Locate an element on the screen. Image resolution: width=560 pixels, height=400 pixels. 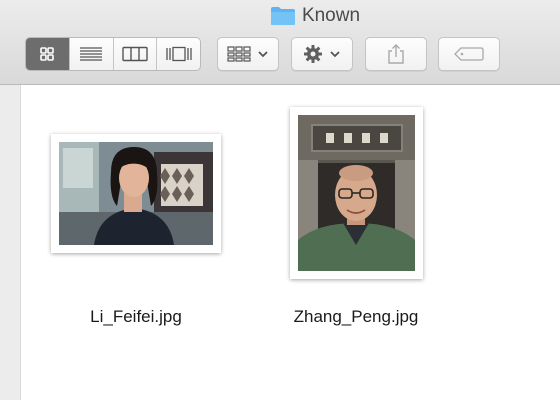
grid-icon is located at coordinates (47, 54).